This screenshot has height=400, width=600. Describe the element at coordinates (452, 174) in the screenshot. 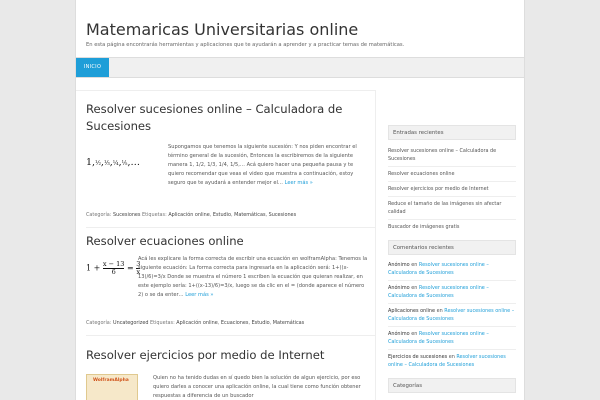

I see `recent-post-item: Resolver ecuaciones online` at that location.